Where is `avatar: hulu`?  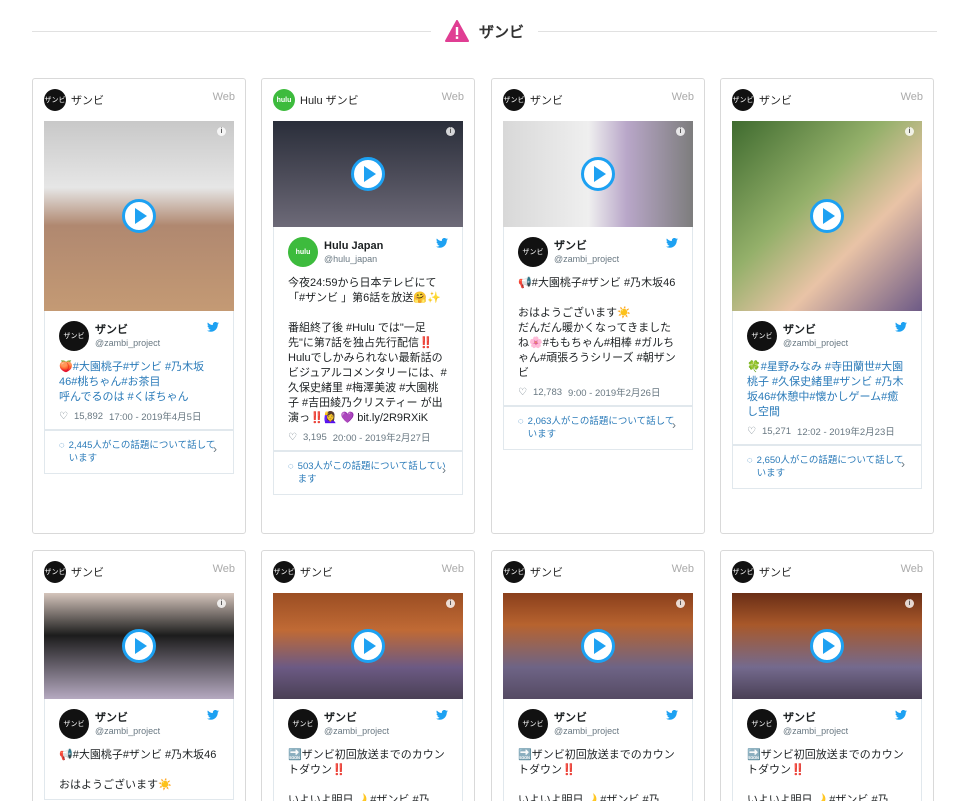 avatar: hulu is located at coordinates (303, 252).